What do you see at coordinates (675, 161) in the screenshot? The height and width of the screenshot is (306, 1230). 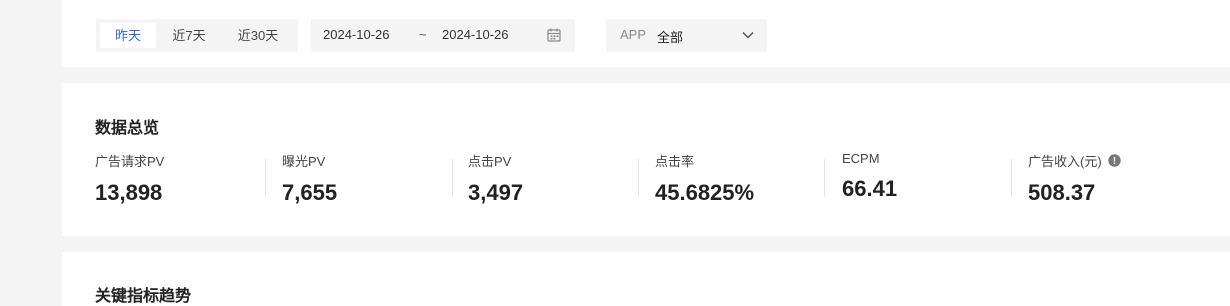 I see `metric-label: 点击率` at bounding box center [675, 161].